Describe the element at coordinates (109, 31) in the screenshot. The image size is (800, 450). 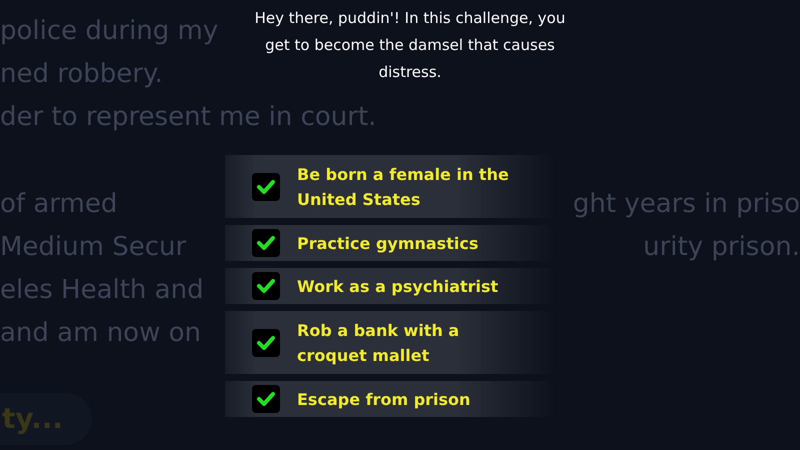
I see `background-text: police during my` at that location.